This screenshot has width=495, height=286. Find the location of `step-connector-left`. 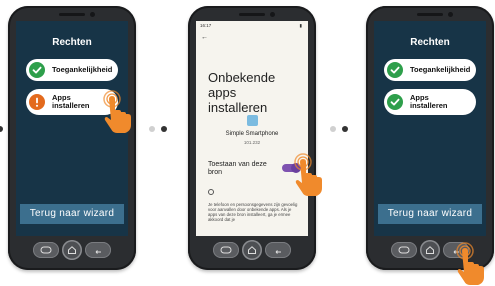

step-connector-left is located at coordinates (1, 129).